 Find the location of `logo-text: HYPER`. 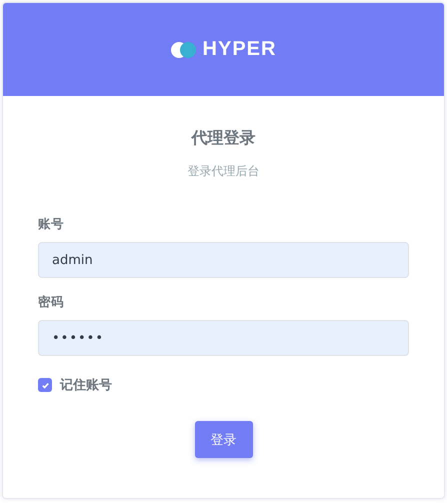

logo-text: HYPER is located at coordinates (239, 49).